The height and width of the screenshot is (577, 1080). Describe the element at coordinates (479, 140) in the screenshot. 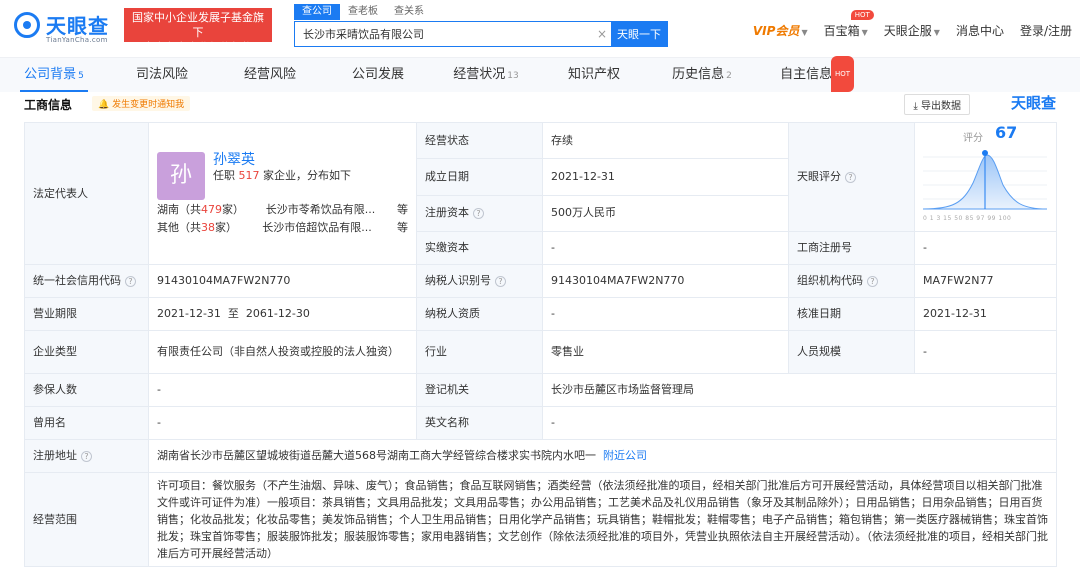

I see `status-label: 经营状态` at that location.